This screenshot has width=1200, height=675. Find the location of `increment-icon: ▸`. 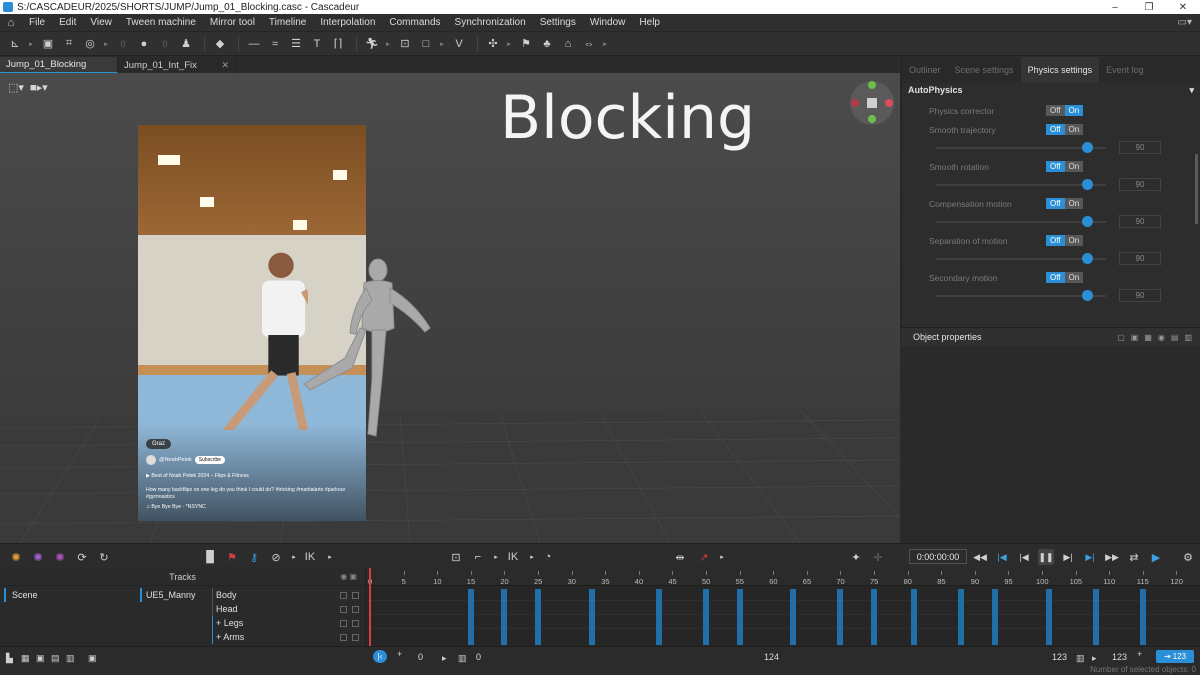

increment-icon: ▸ is located at coordinates (1094, 658).